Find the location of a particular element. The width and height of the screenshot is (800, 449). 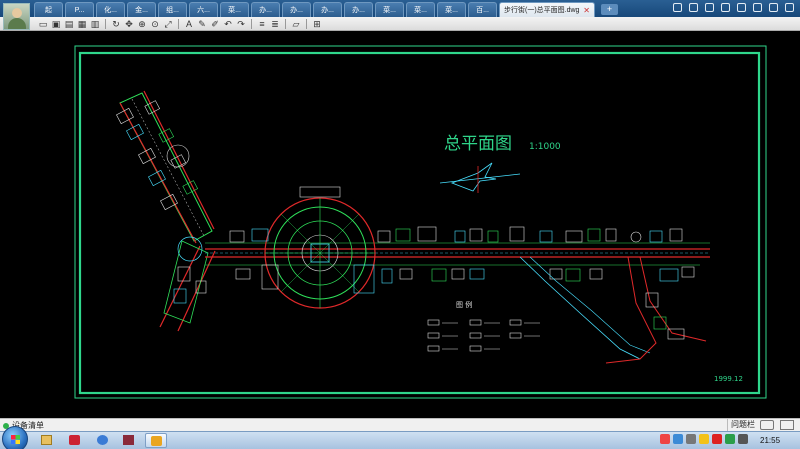

drawing-scale: 1:1000 is located at coordinates (545, 147).